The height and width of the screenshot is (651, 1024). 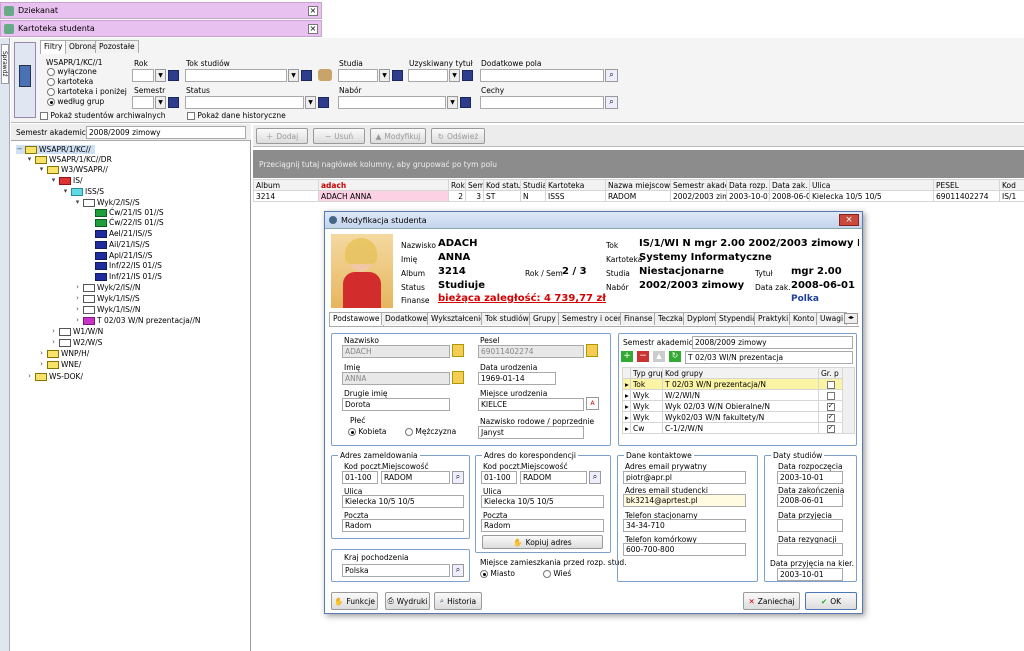 What do you see at coordinates (643, 356) in the screenshot?
I see `remove-icon: −` at bounding box center [643, 356].